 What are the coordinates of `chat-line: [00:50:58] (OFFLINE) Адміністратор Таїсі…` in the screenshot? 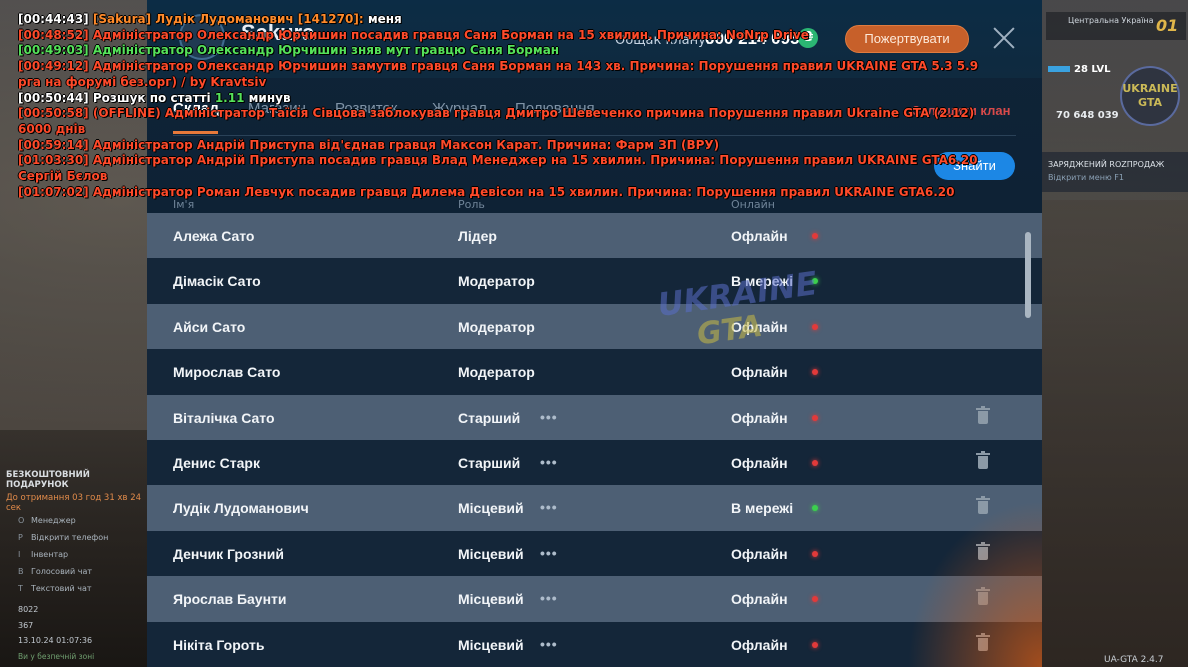 It's located at (496, 114).